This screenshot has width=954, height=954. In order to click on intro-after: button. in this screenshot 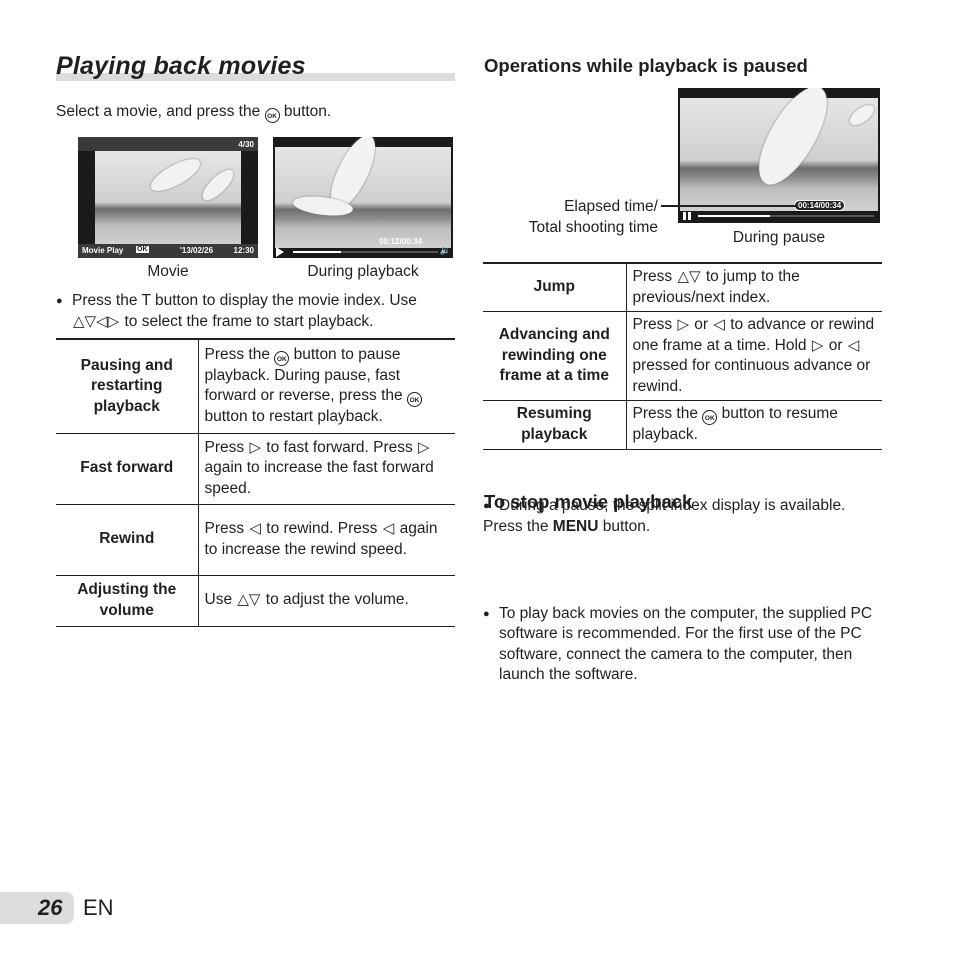, I will do `click(307, 111)`.